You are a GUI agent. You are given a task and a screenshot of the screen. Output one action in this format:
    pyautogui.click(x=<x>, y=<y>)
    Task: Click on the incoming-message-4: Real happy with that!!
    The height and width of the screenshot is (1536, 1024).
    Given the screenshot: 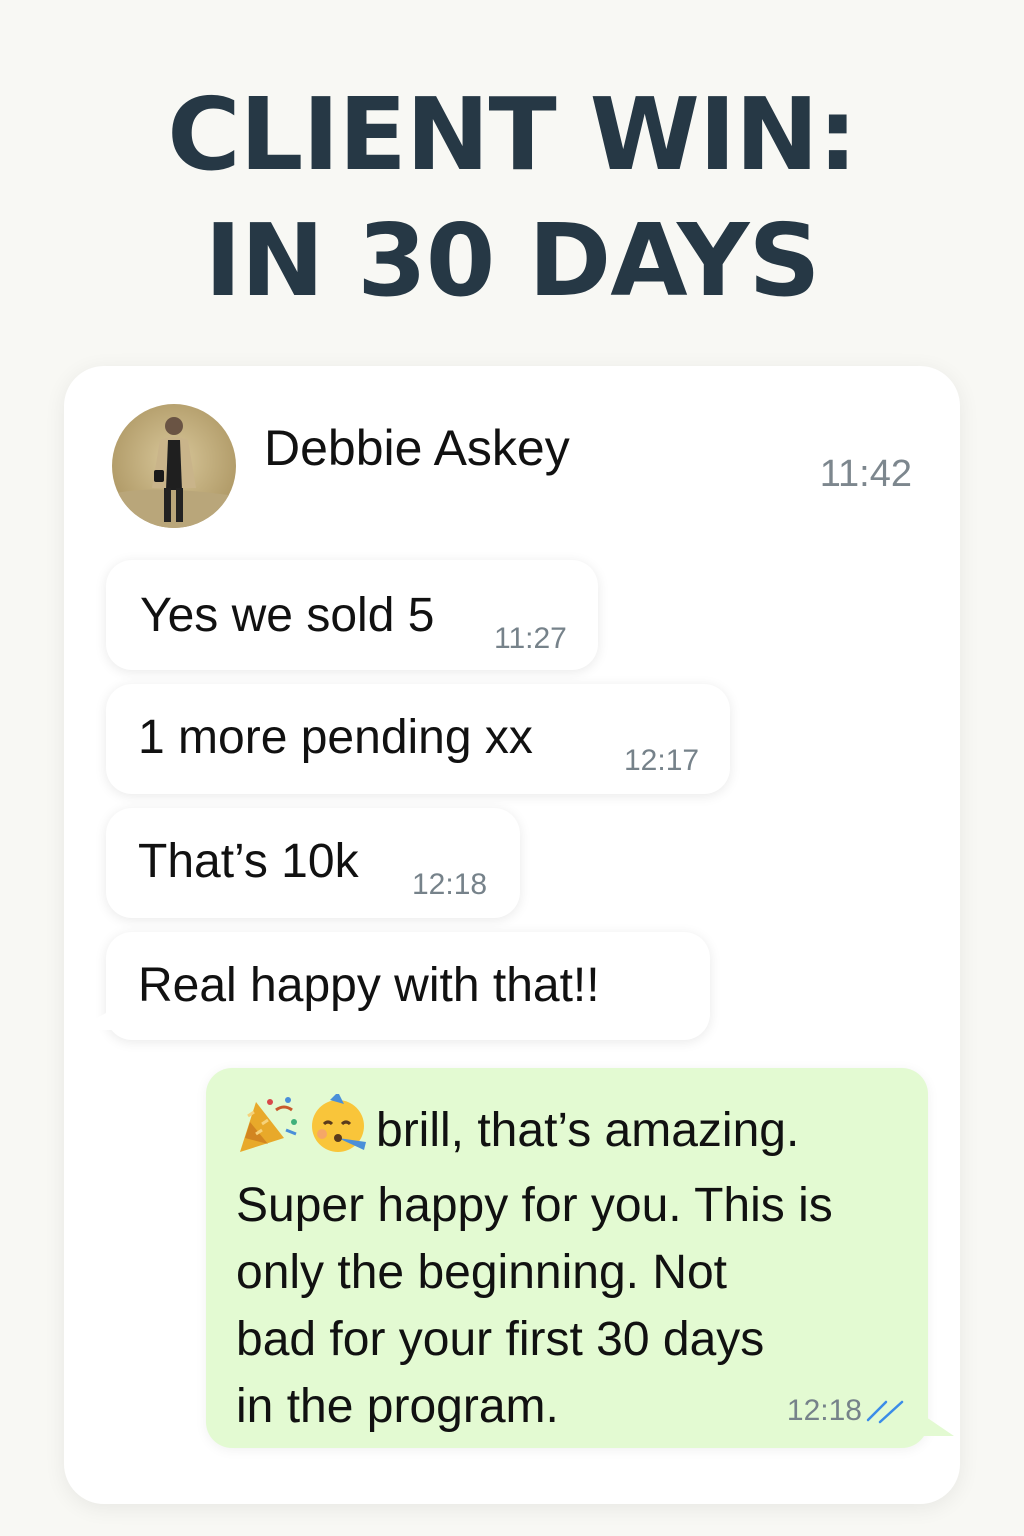 What is the action you would take?
    pyautogui.click(x=408, y=986)
    